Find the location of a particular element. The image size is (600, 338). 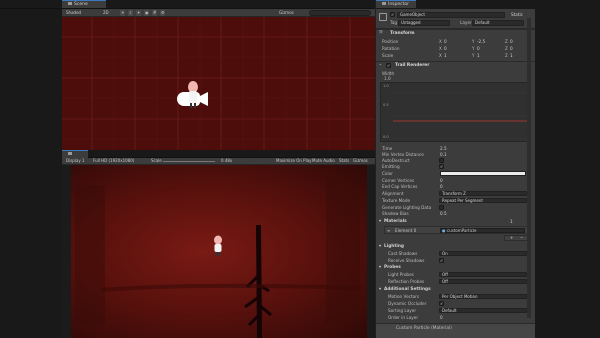

static-toggle: Static is located at coordinates (517, 14).